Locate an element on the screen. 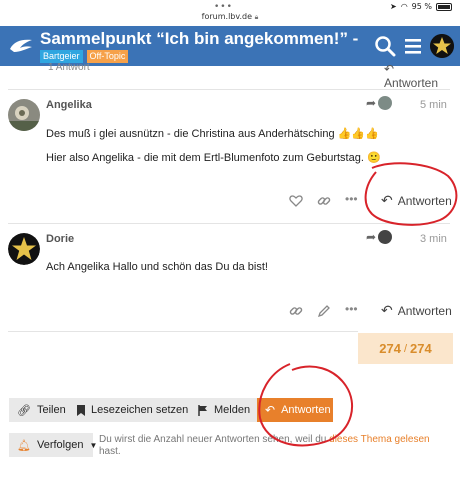  site-logo-icon is located at coordinates (21, 46).